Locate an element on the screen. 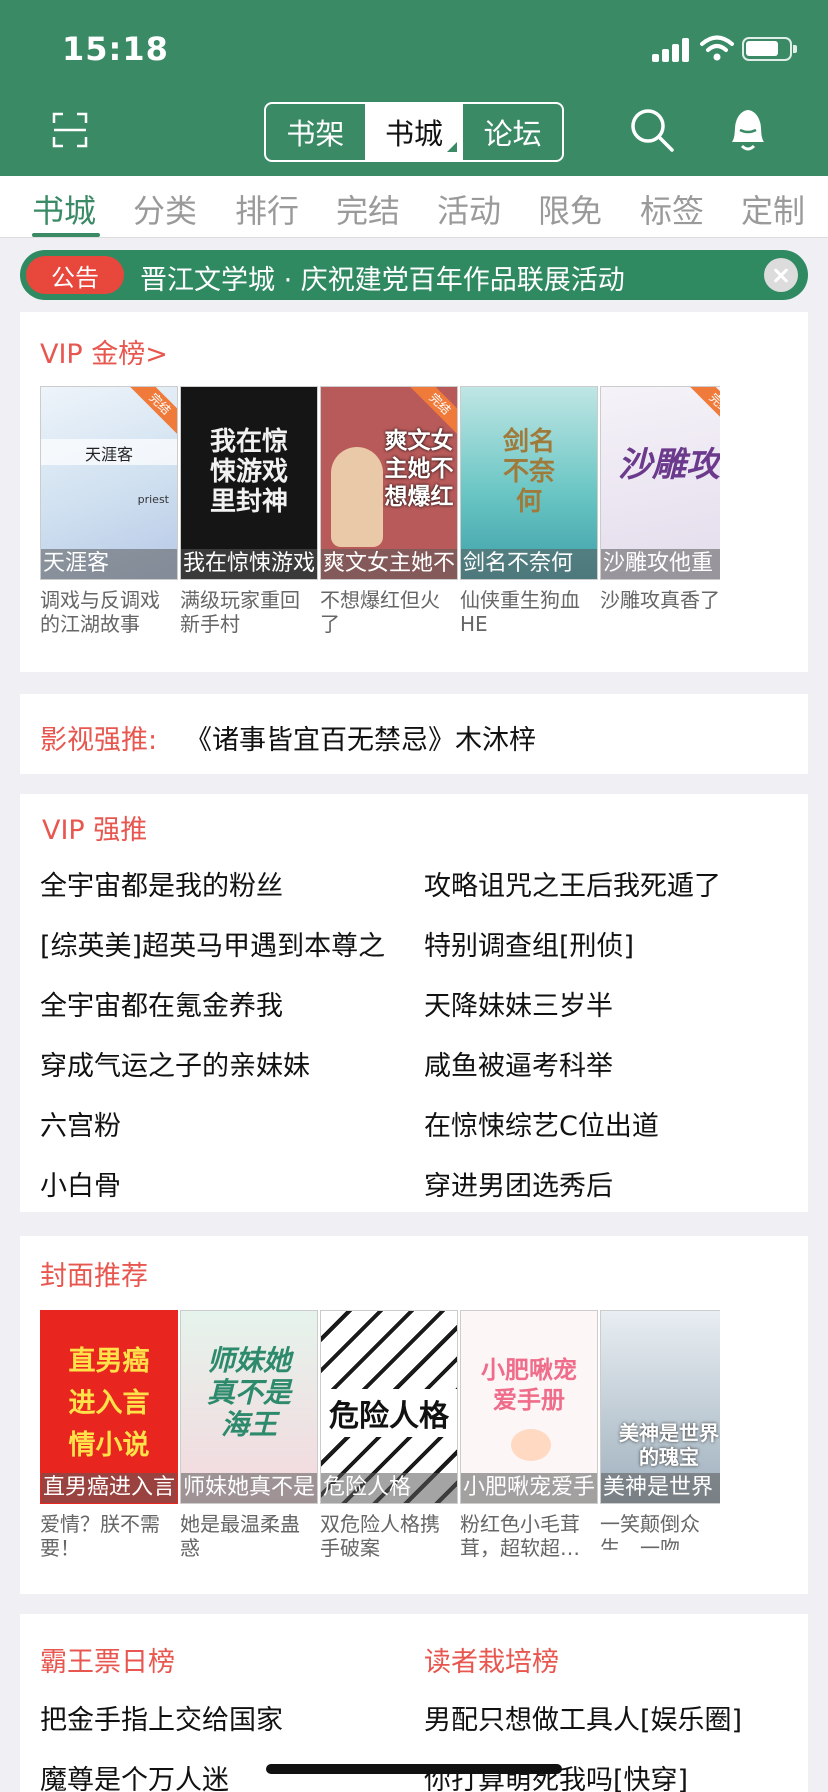  book-cover: 我在惊悚游戏里封神 我在惊悚游戏 is located at coordinates (249, 483).